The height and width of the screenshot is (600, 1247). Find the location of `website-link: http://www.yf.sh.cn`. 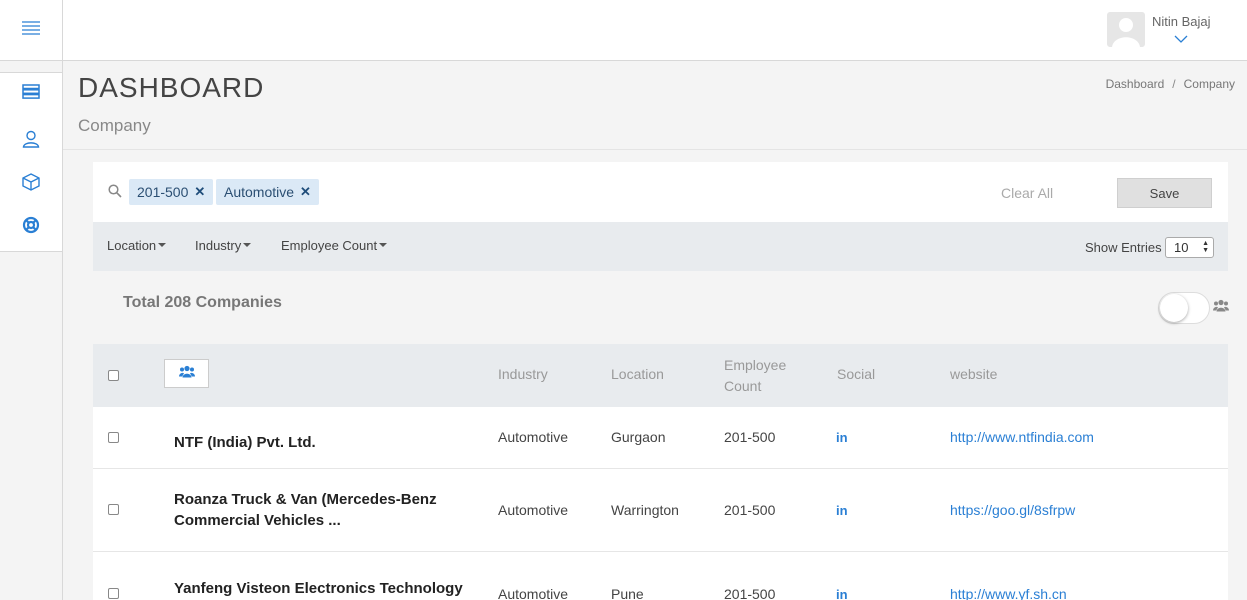

website-link: http://www.yf.sh.cn is located at coordinates (1008, 593).